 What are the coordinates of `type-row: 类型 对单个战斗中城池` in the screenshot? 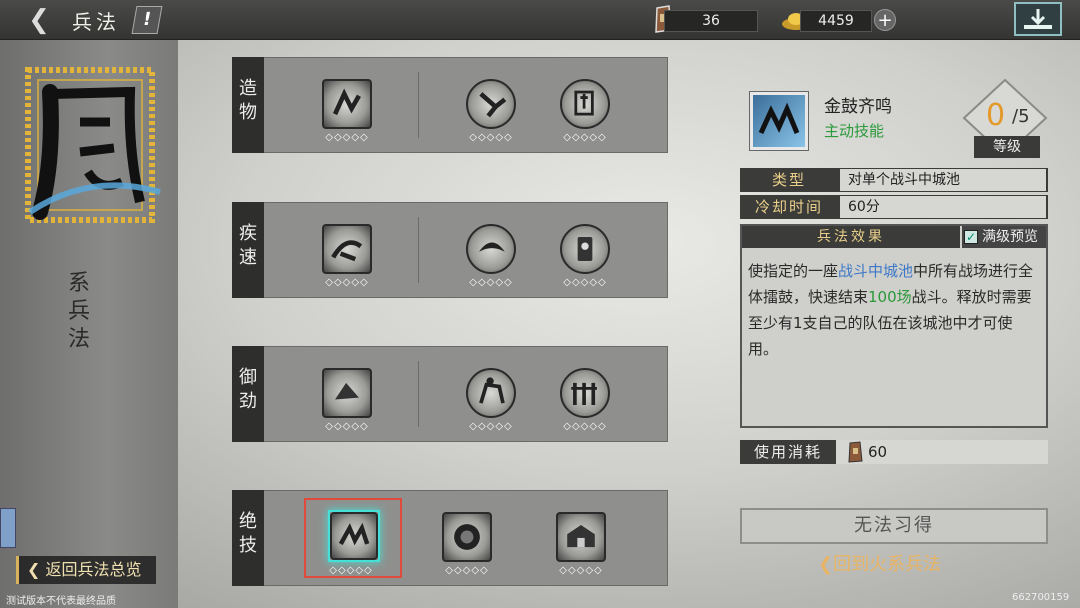 It's located at (894, 180).